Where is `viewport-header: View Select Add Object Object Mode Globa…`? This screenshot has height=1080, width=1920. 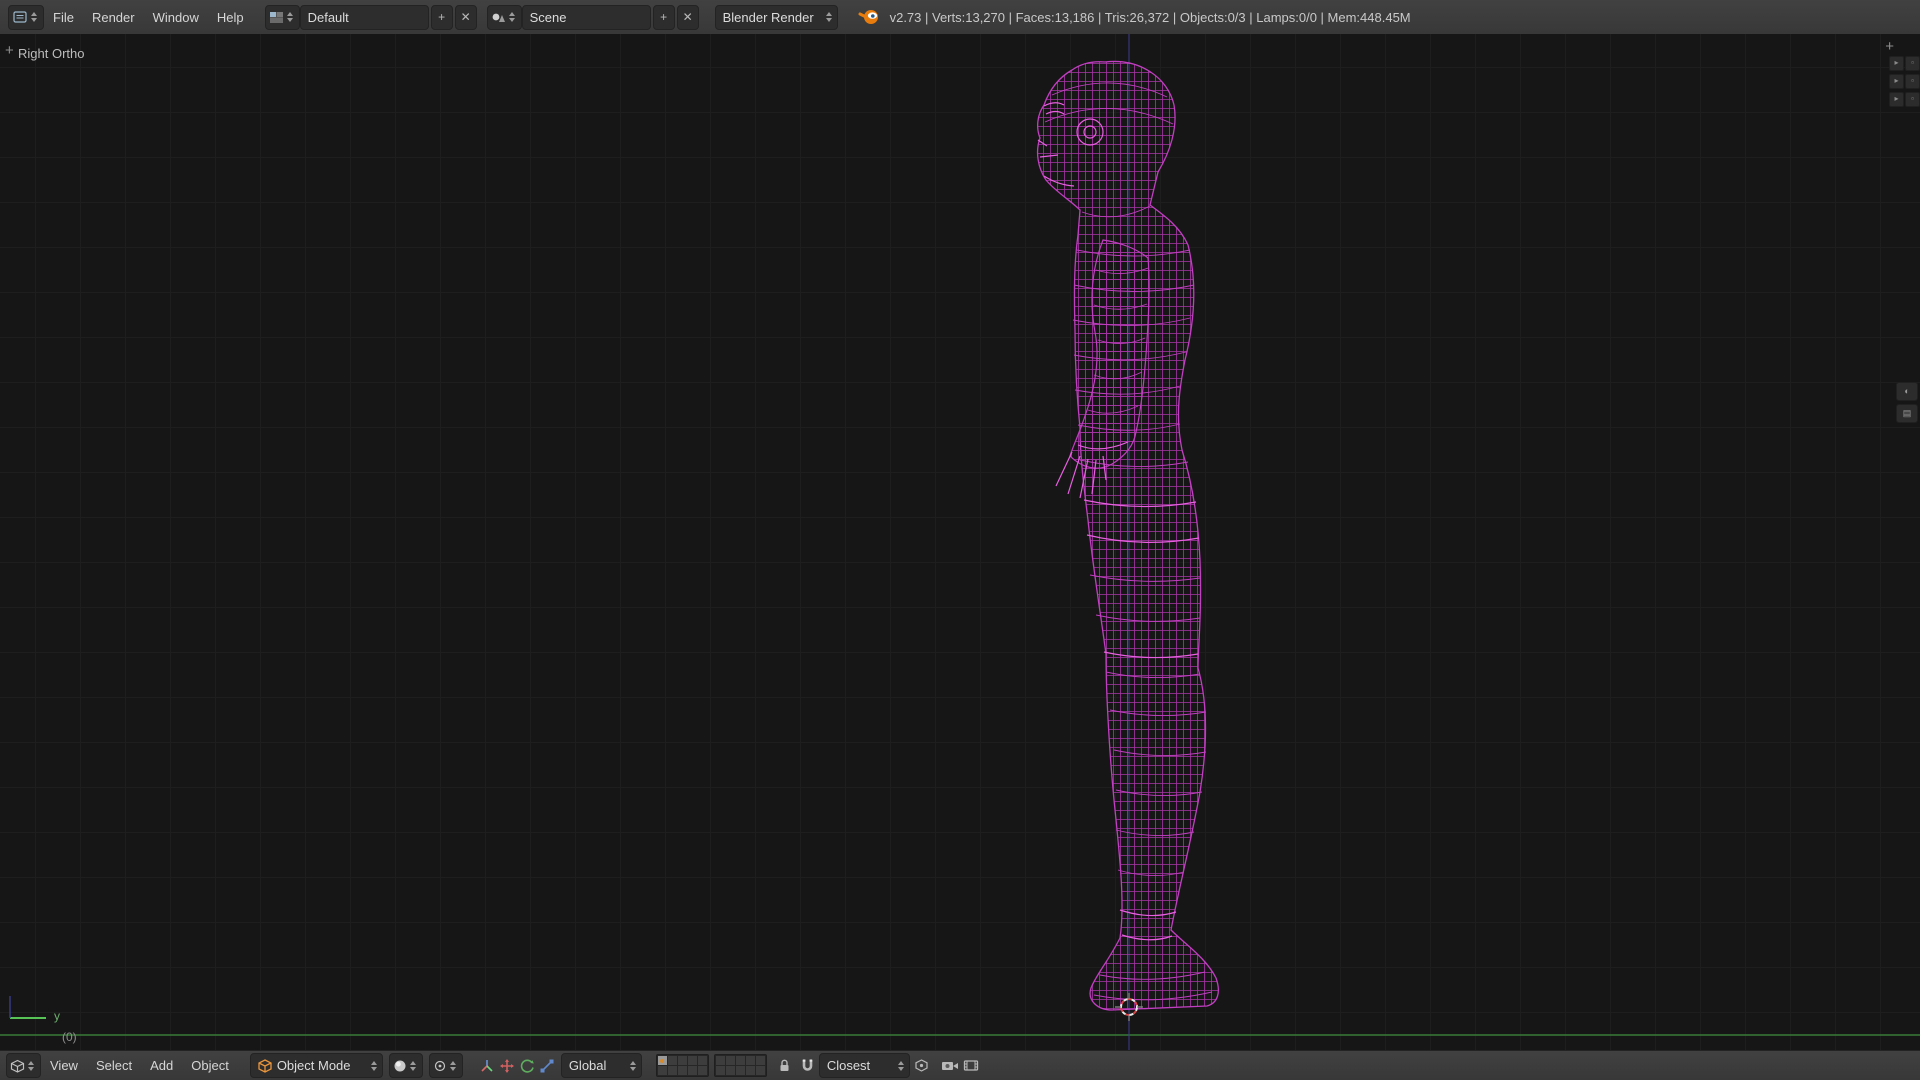 viewport-header: View Select Add Object Object Mode Globa… is located at coordinates (960, 1065).